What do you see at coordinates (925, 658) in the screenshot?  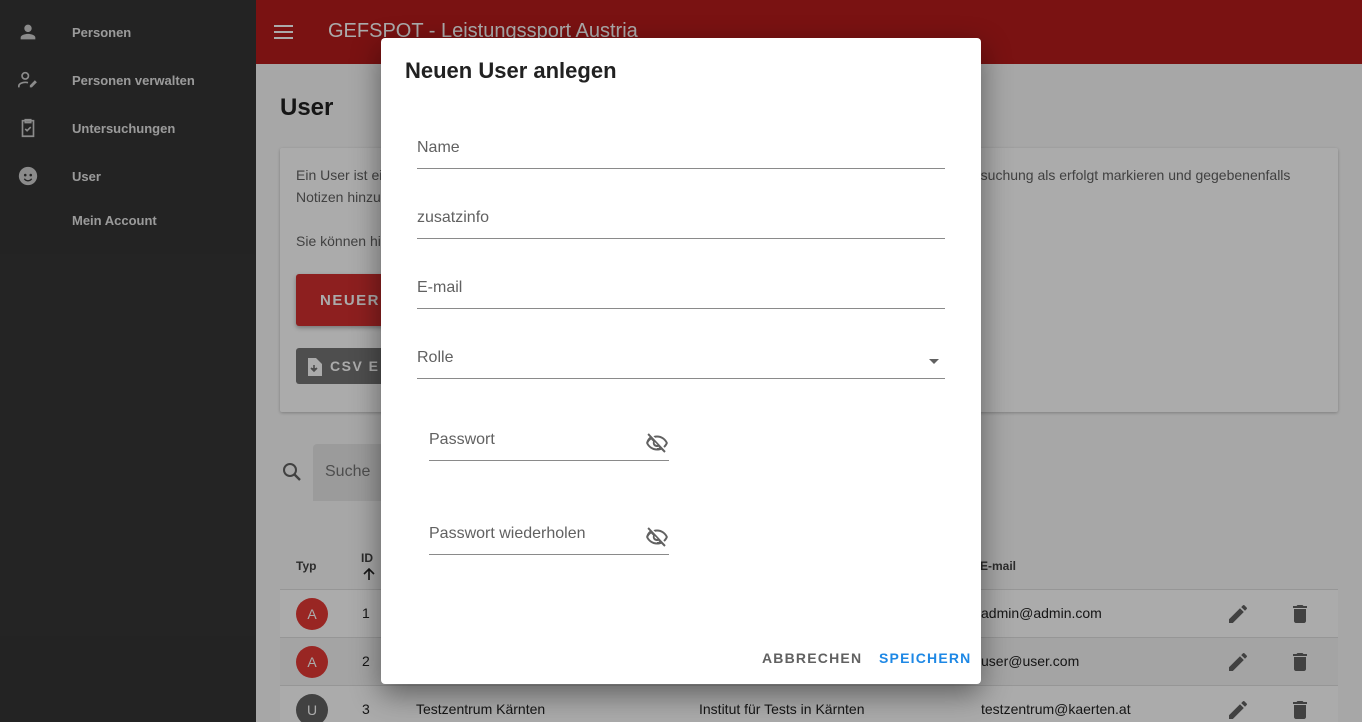 I see `save-button: SPEICHERN` at bounding box center [925, 658].